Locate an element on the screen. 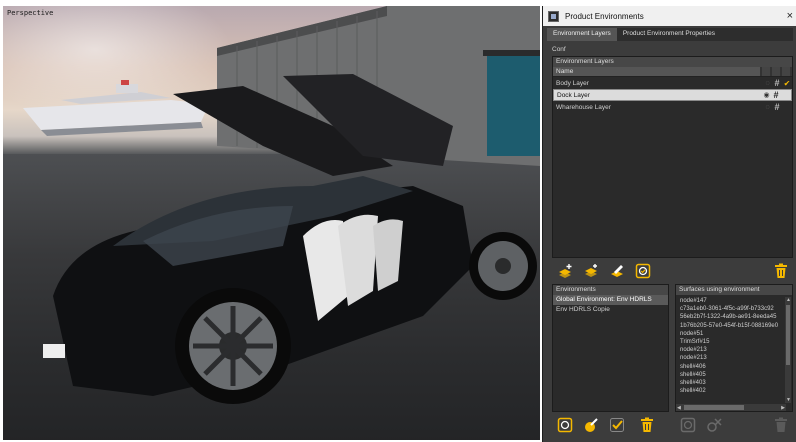  layer-name: Wharehouse Layer is located at coordinates (583, 107).